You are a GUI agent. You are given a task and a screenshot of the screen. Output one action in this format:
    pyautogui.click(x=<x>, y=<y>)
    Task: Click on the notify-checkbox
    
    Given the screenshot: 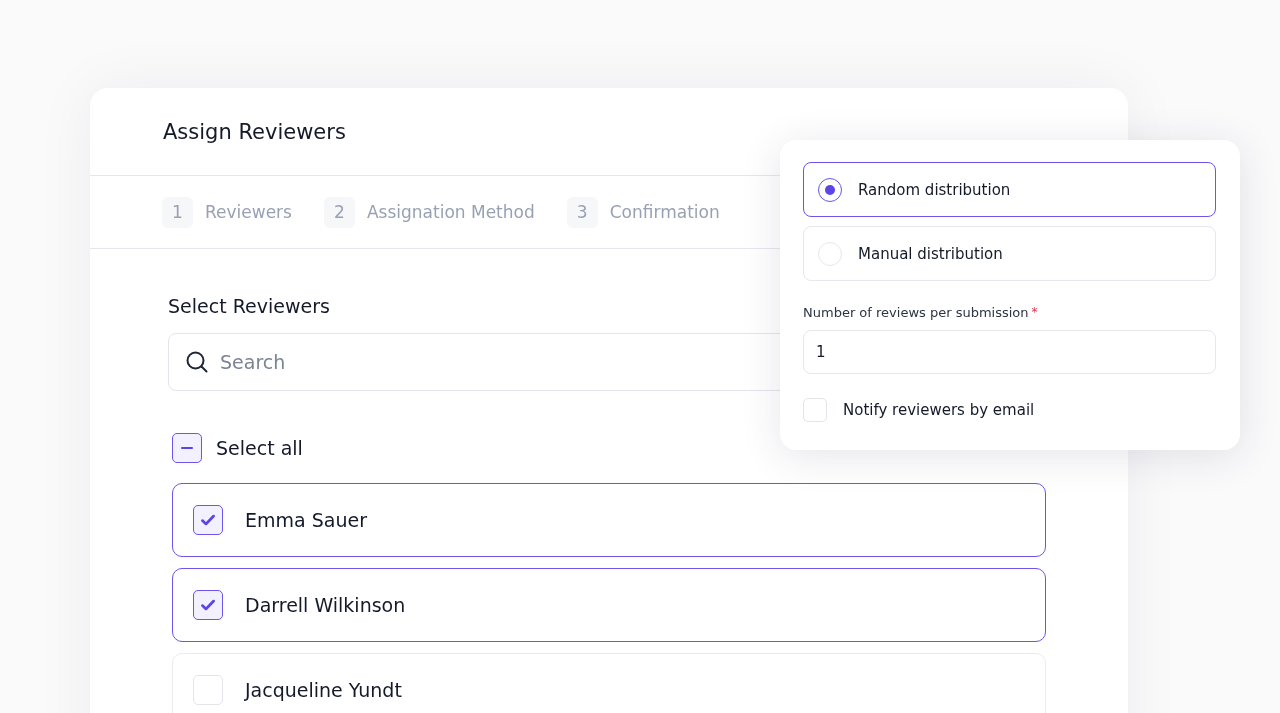 What is the action you would take?
    pyautogui.click(x=815, y=410)
    